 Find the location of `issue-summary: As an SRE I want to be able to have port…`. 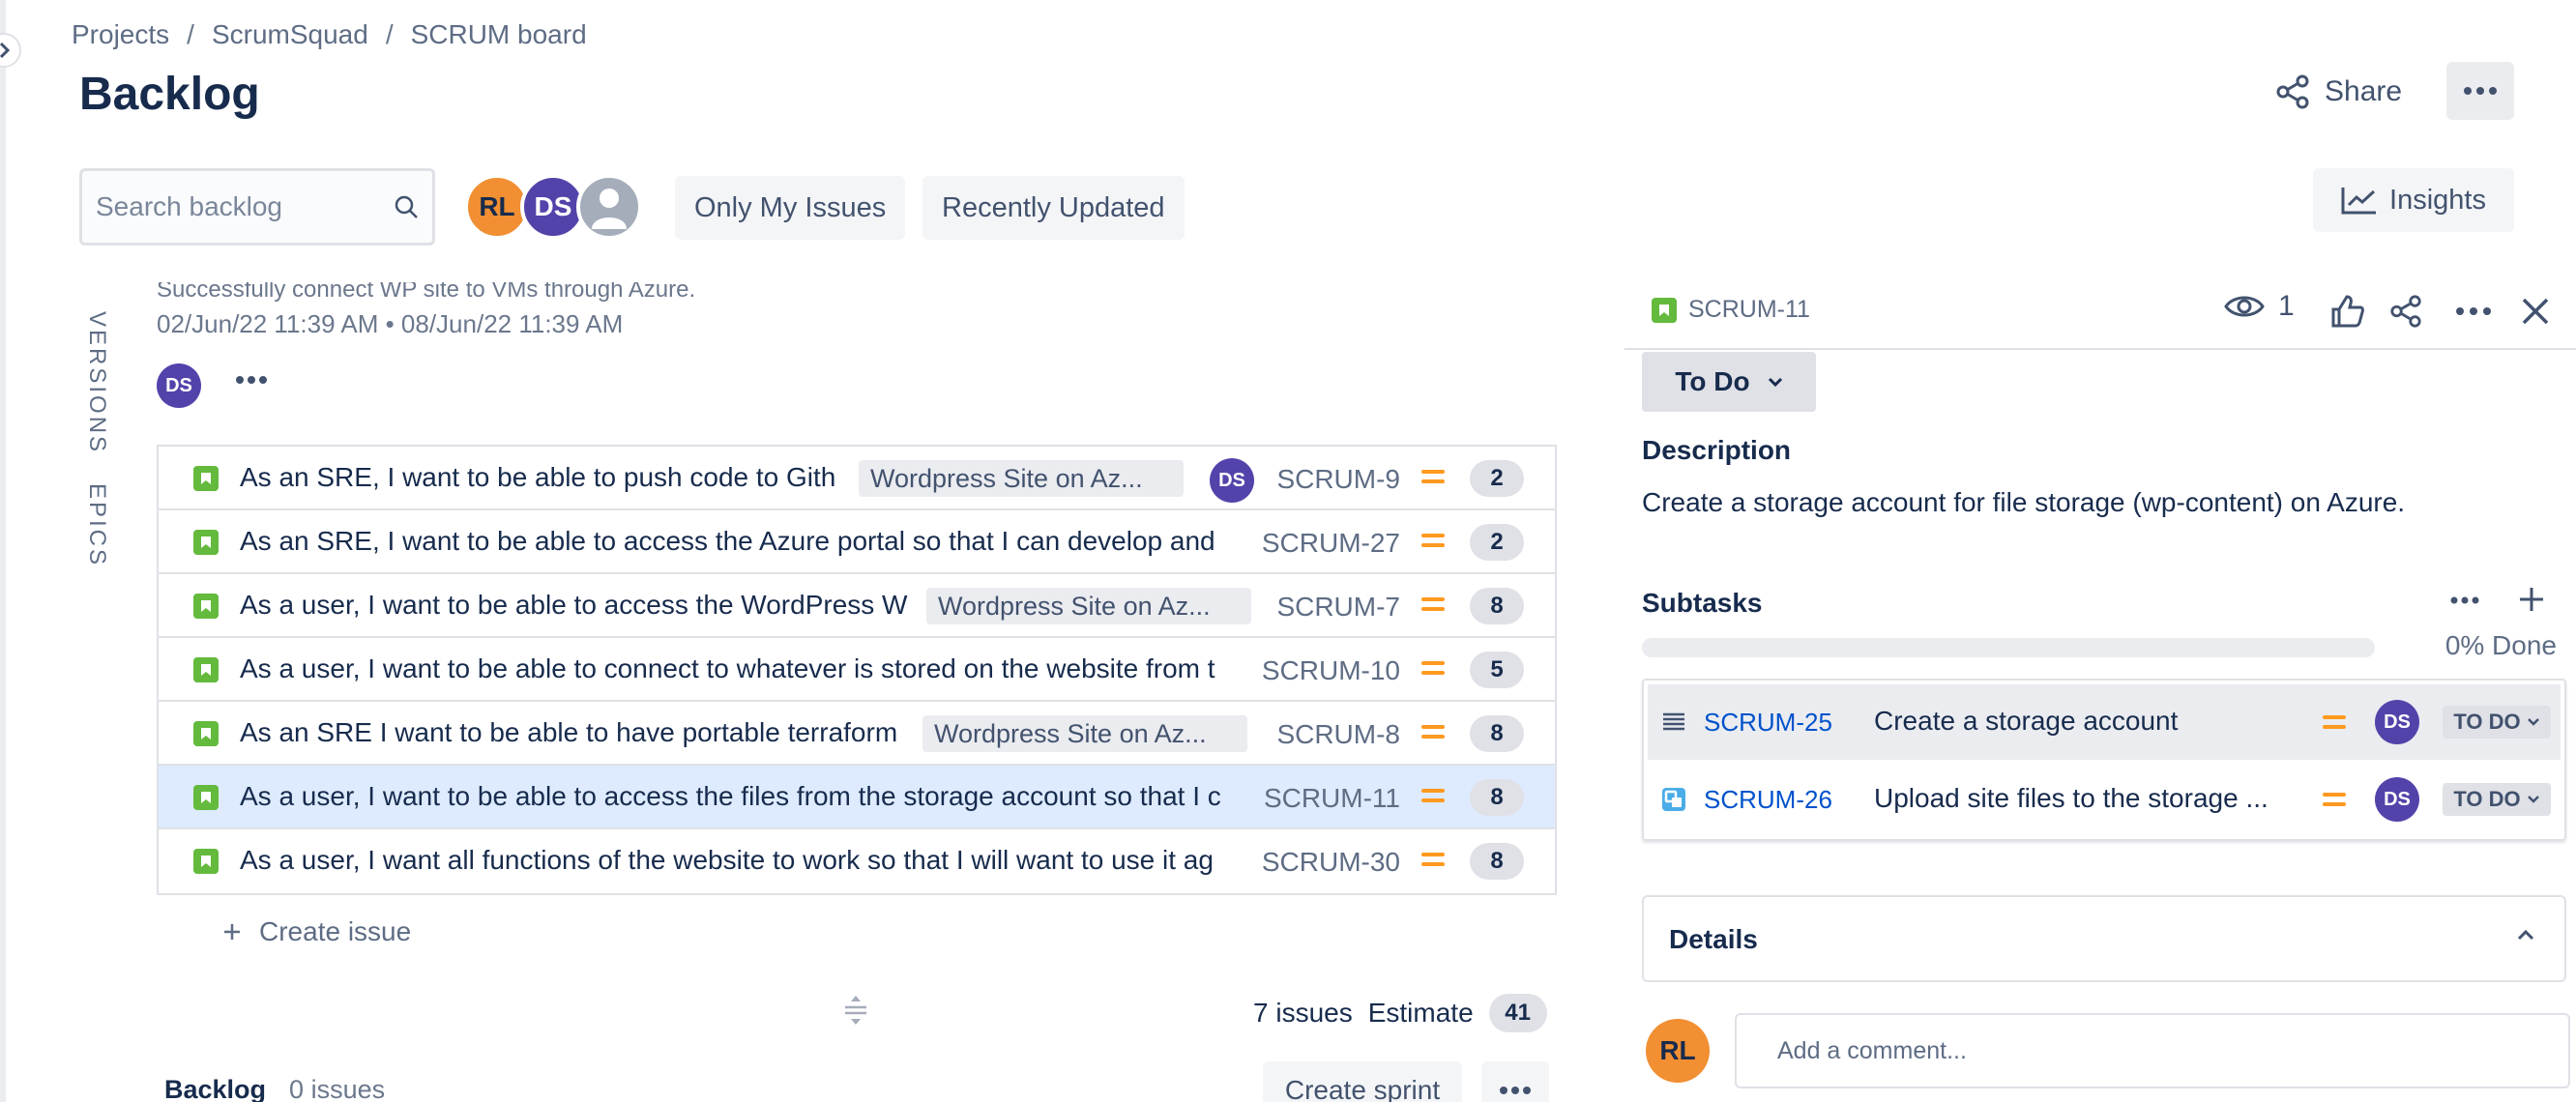

issue-summary: As an SRE I want to be able to have port… is located at coordinates (576, 733).